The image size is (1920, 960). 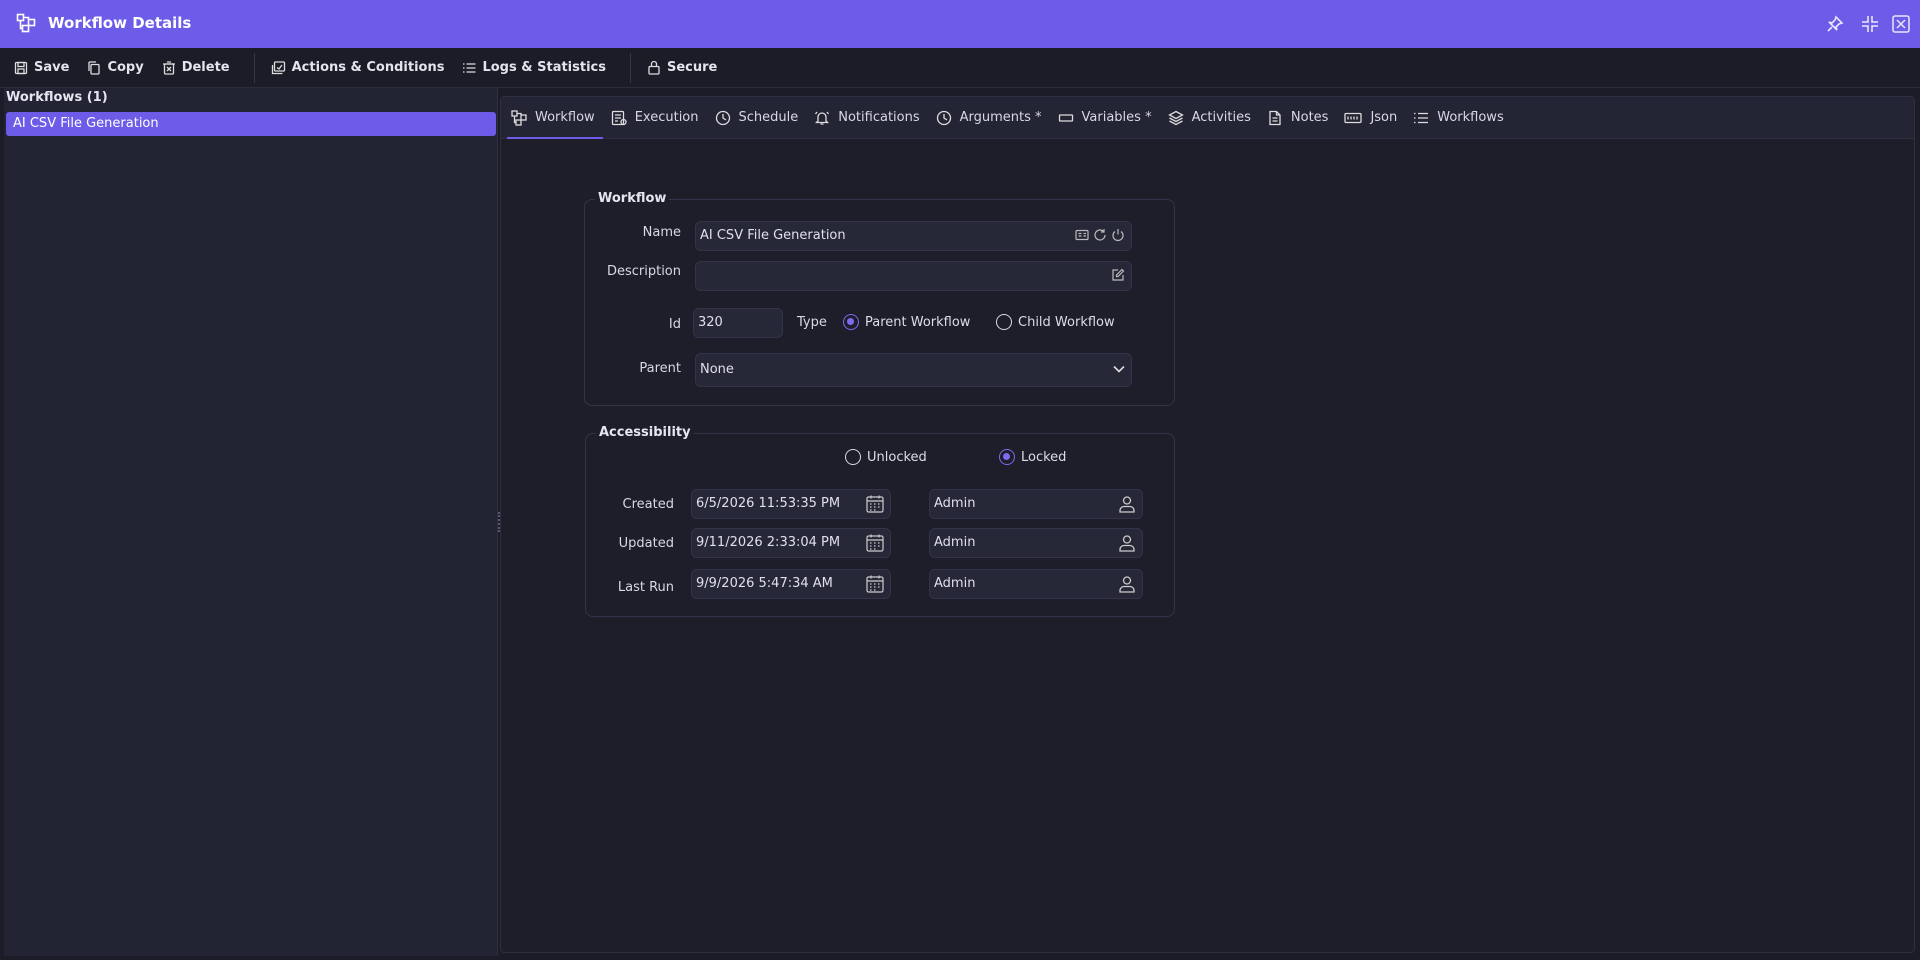 I want to click on updated-value: 9/11/2026 2:33:04 PM, so click(x=768, y=542).